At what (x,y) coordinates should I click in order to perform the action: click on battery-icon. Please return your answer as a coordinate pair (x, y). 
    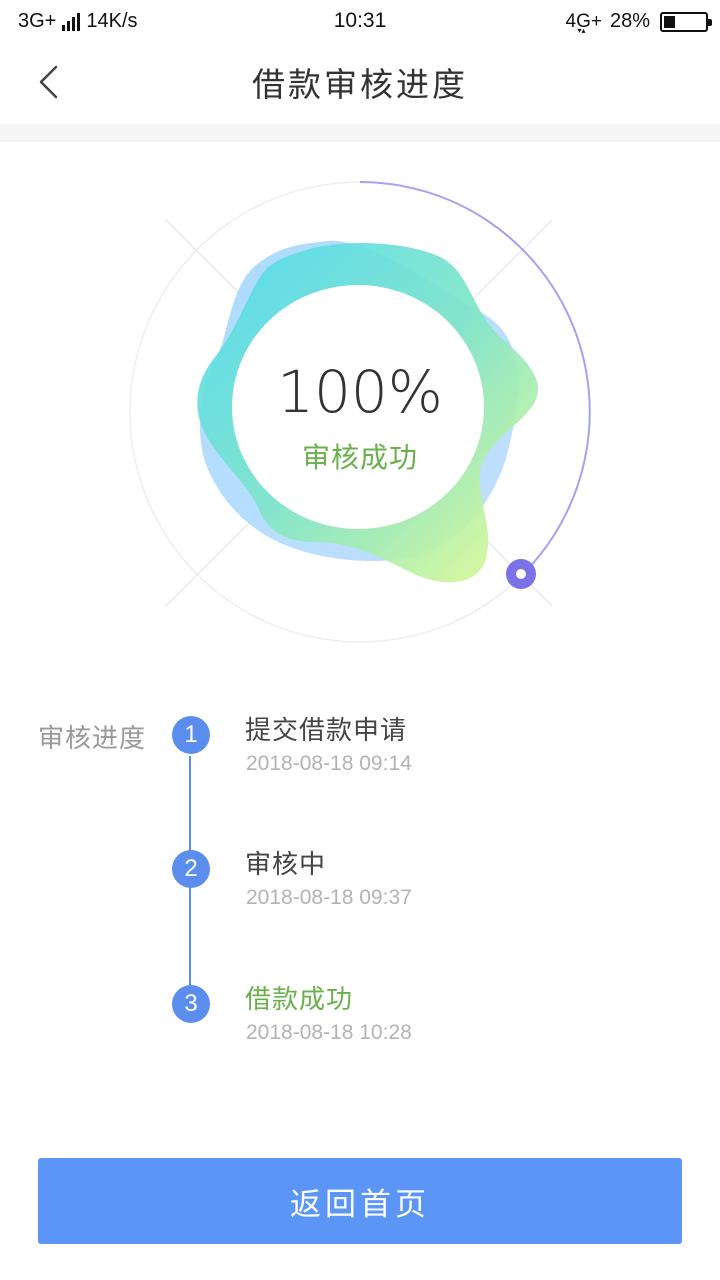
    Looking at the image, I should click on (686, 21).